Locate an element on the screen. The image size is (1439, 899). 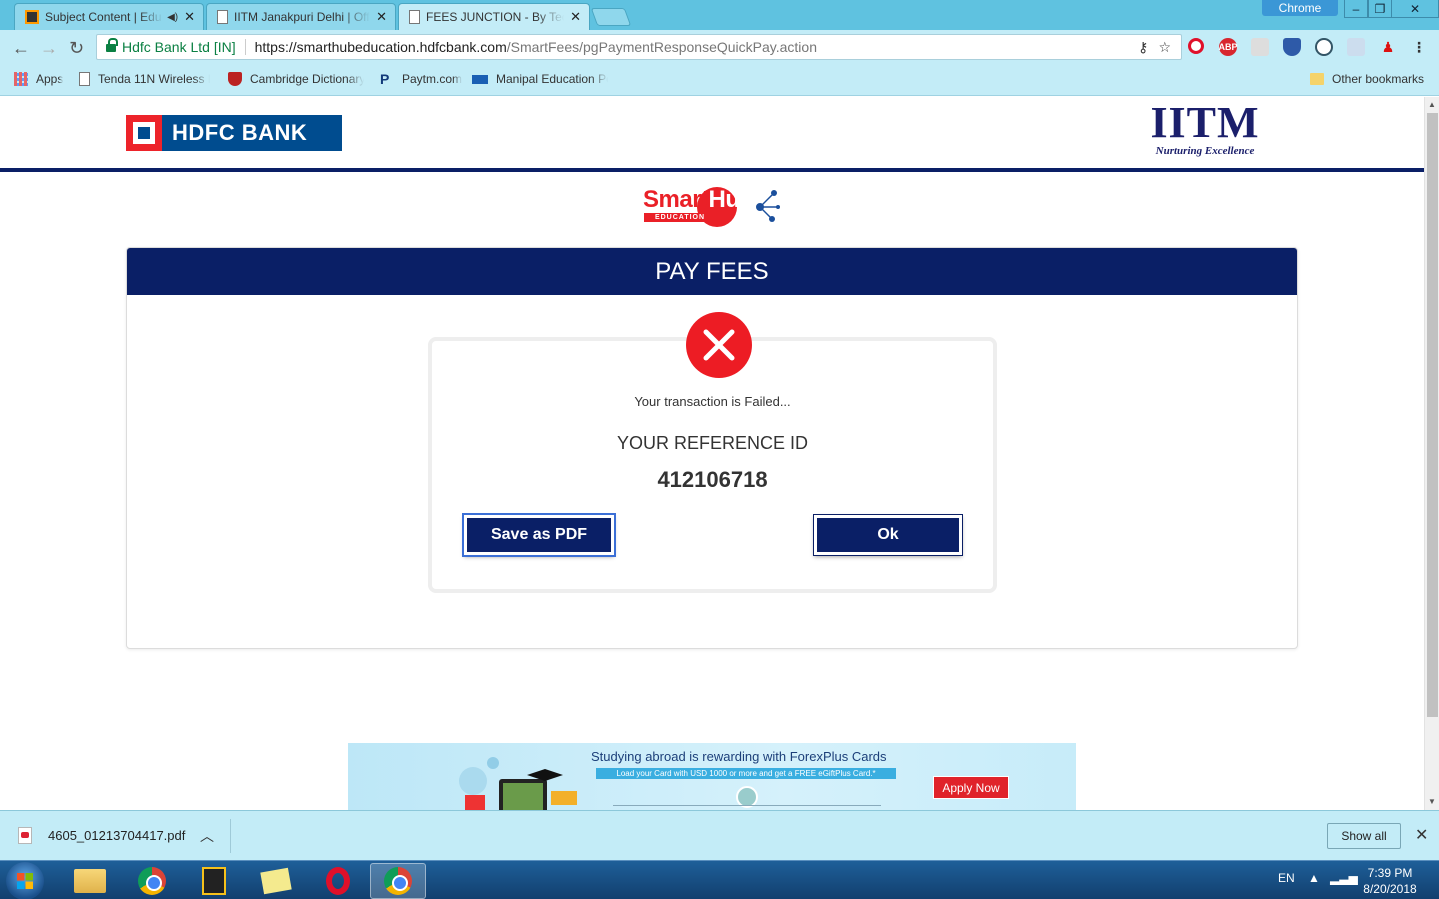
download-shelf: 4605_01213704417.pdf ︿ Show all ✕ is located at coordinates (719, 835).